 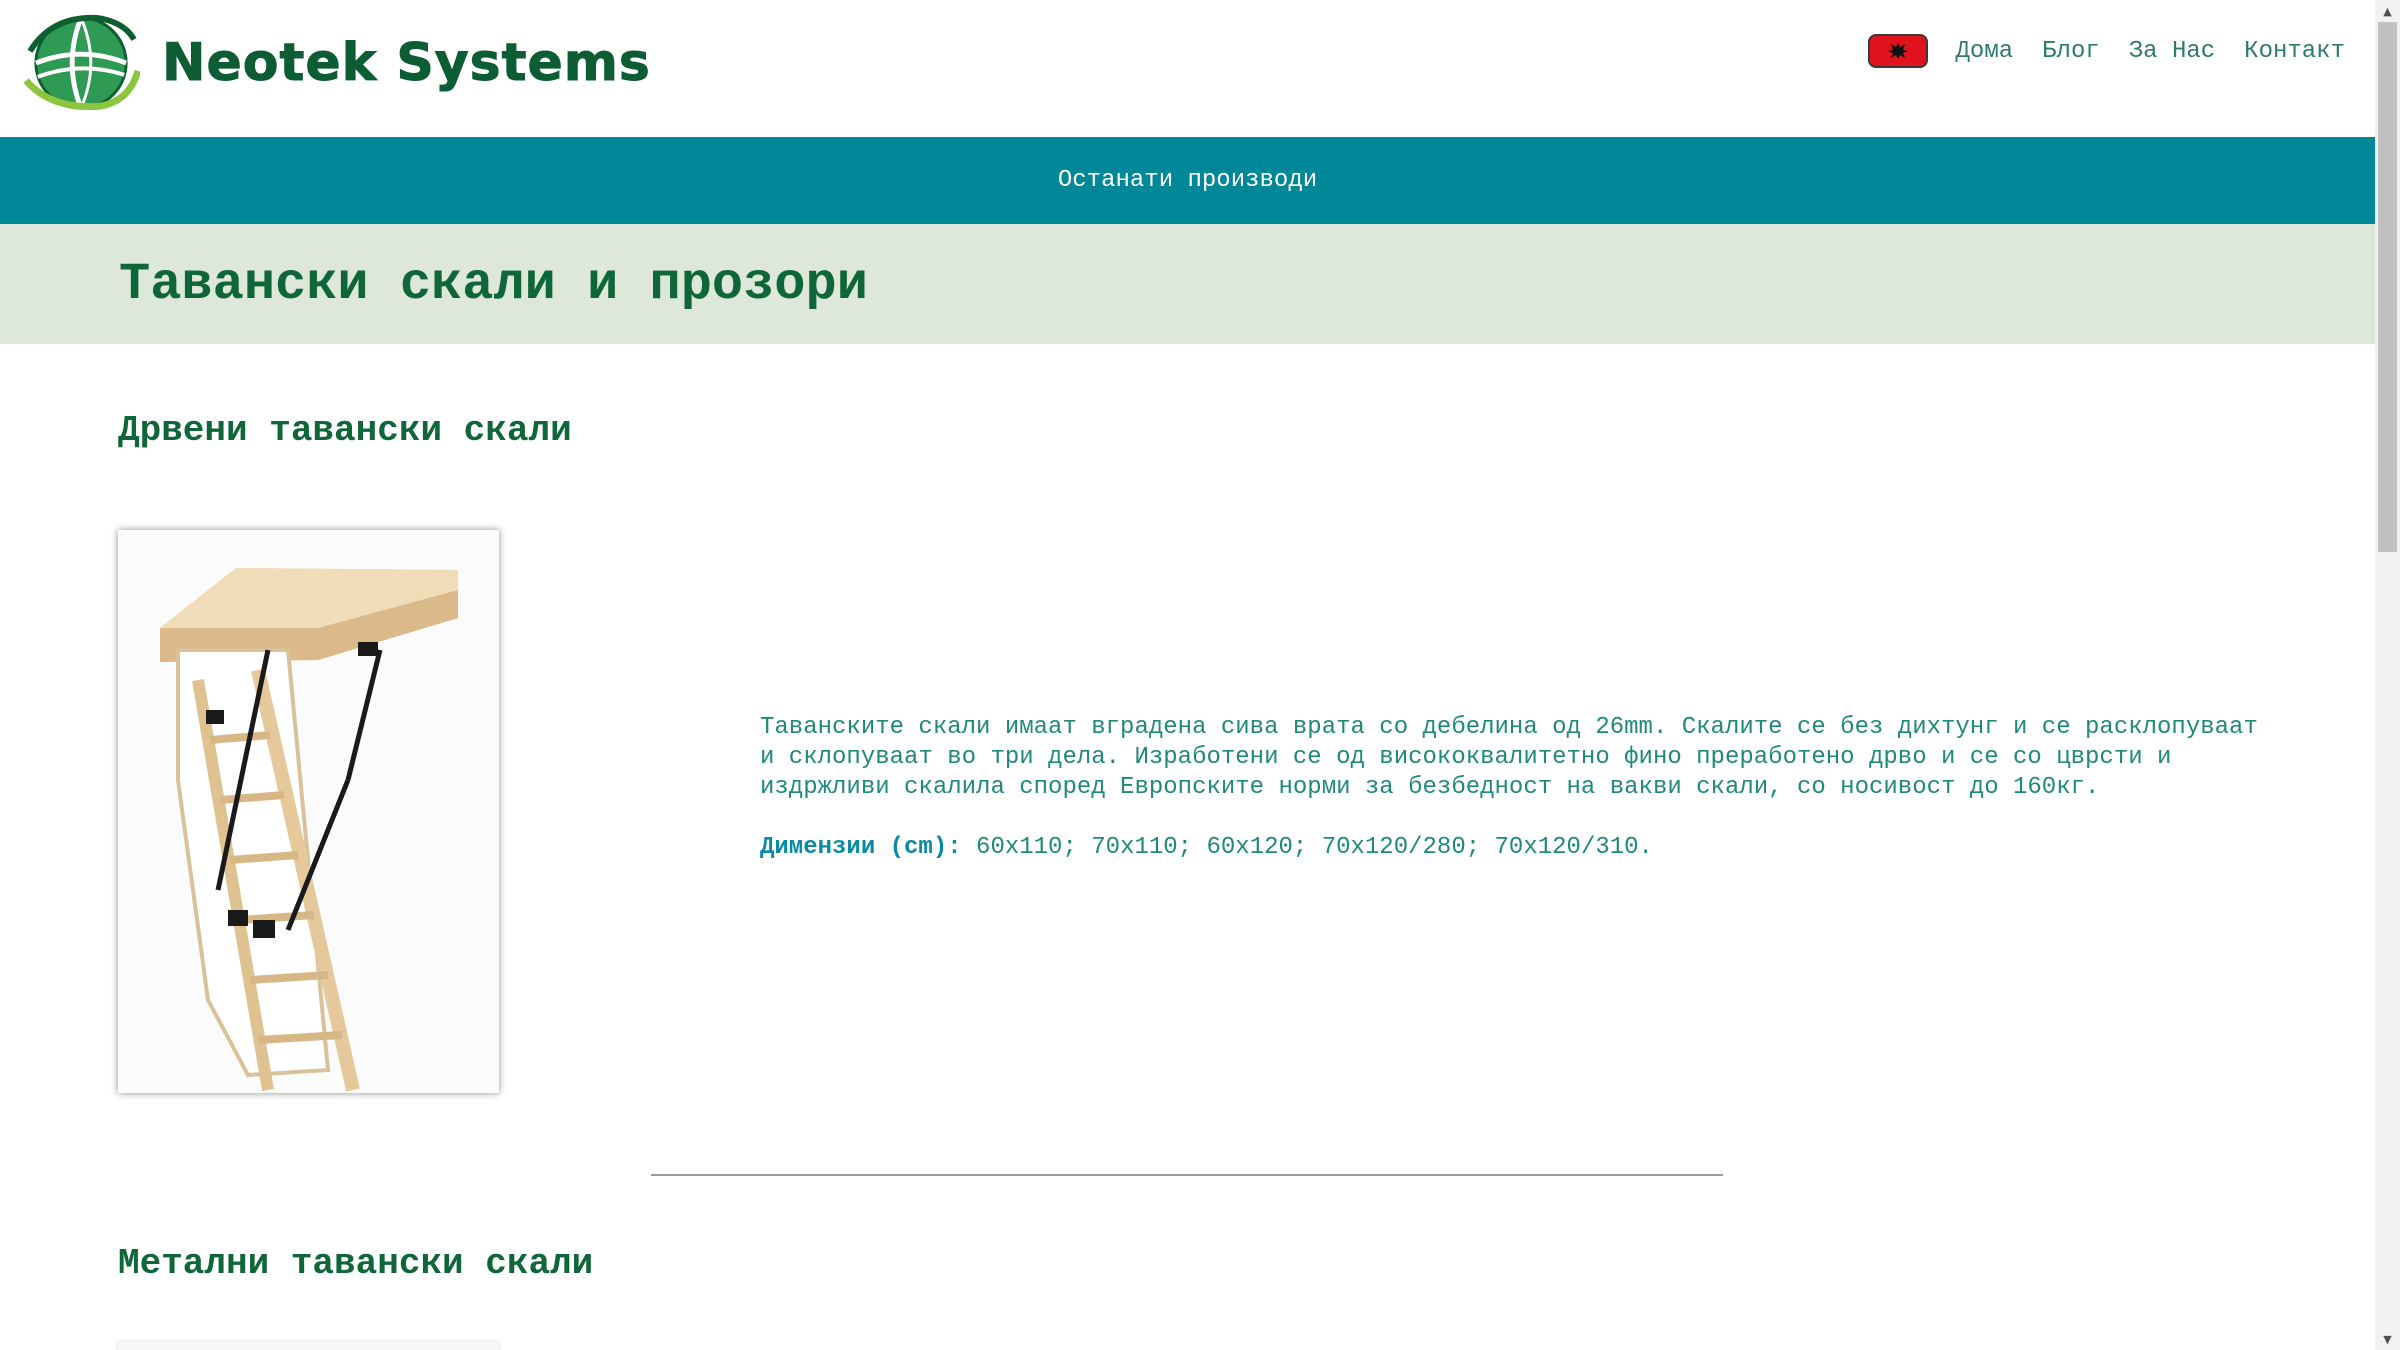 I want to click on vertical-scrollbar: ▲ ▼, so click(x=2387, y=675).